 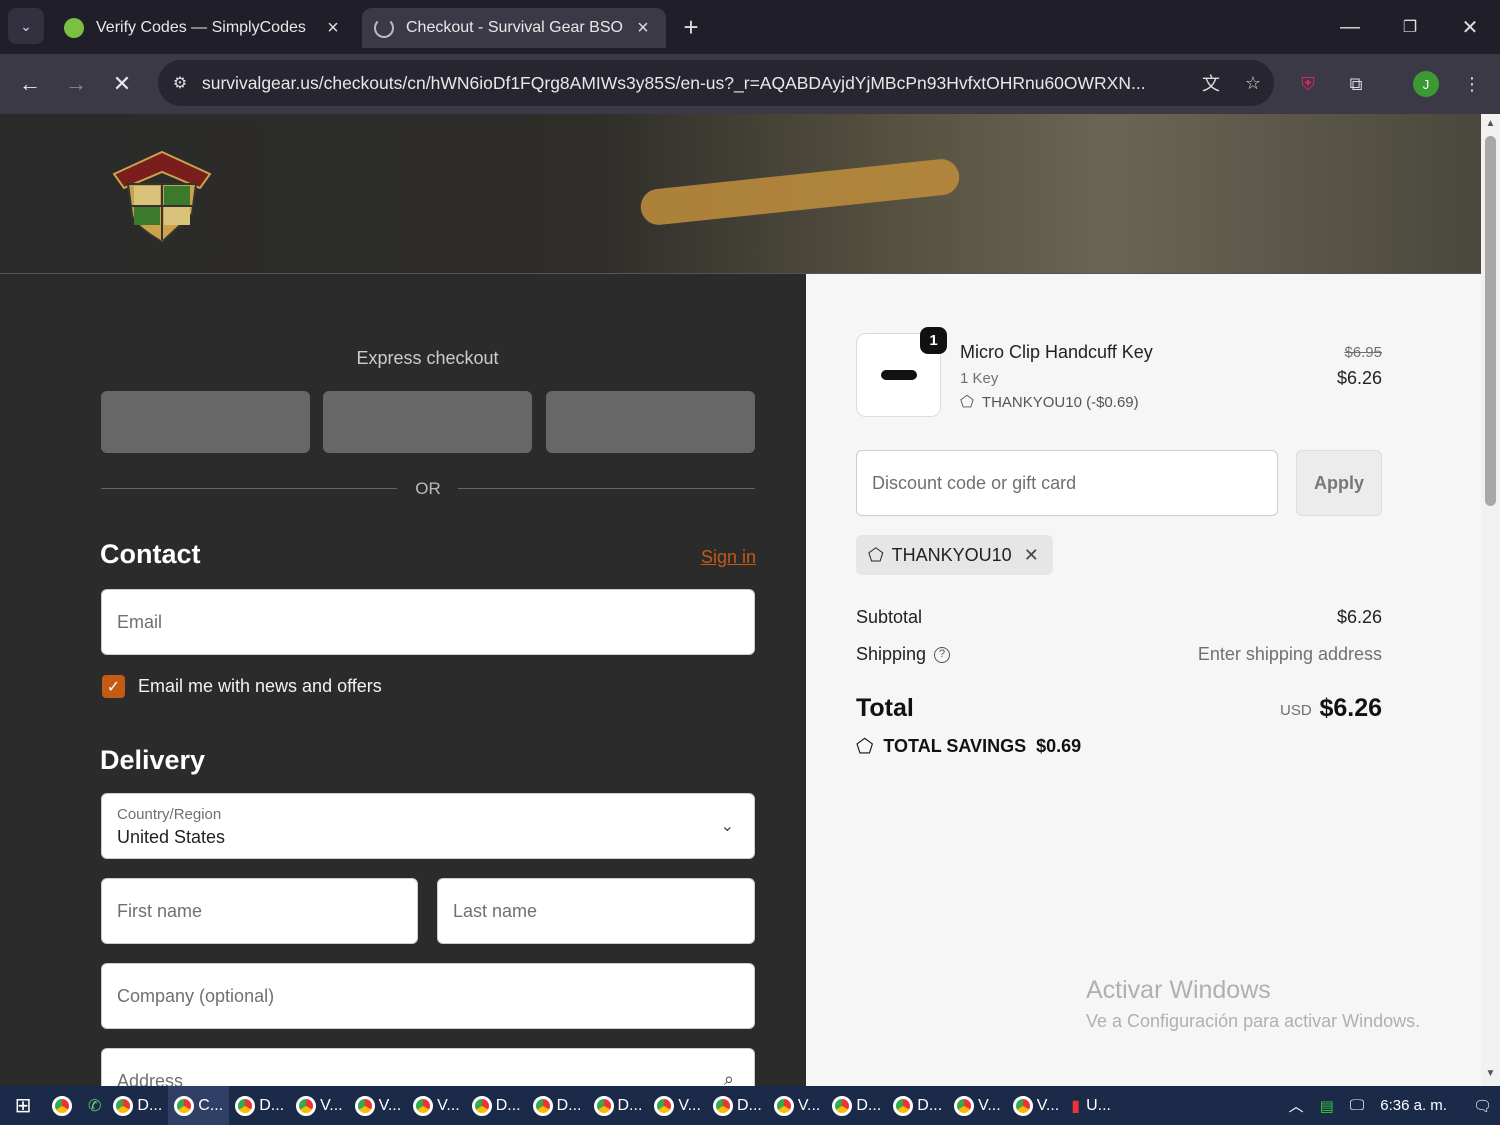 I want to click on scroll-up-icon: ▲, so click(x=1490, y=123).